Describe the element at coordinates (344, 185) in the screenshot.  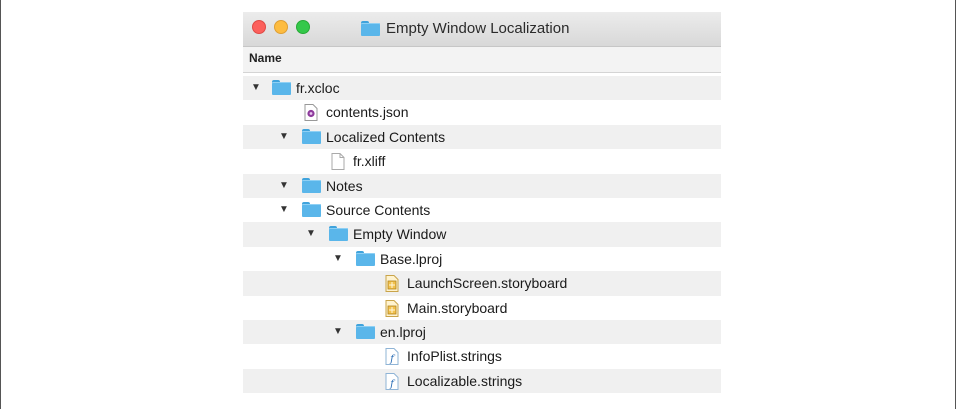
I see `tree-item-label: Notes` at that location.